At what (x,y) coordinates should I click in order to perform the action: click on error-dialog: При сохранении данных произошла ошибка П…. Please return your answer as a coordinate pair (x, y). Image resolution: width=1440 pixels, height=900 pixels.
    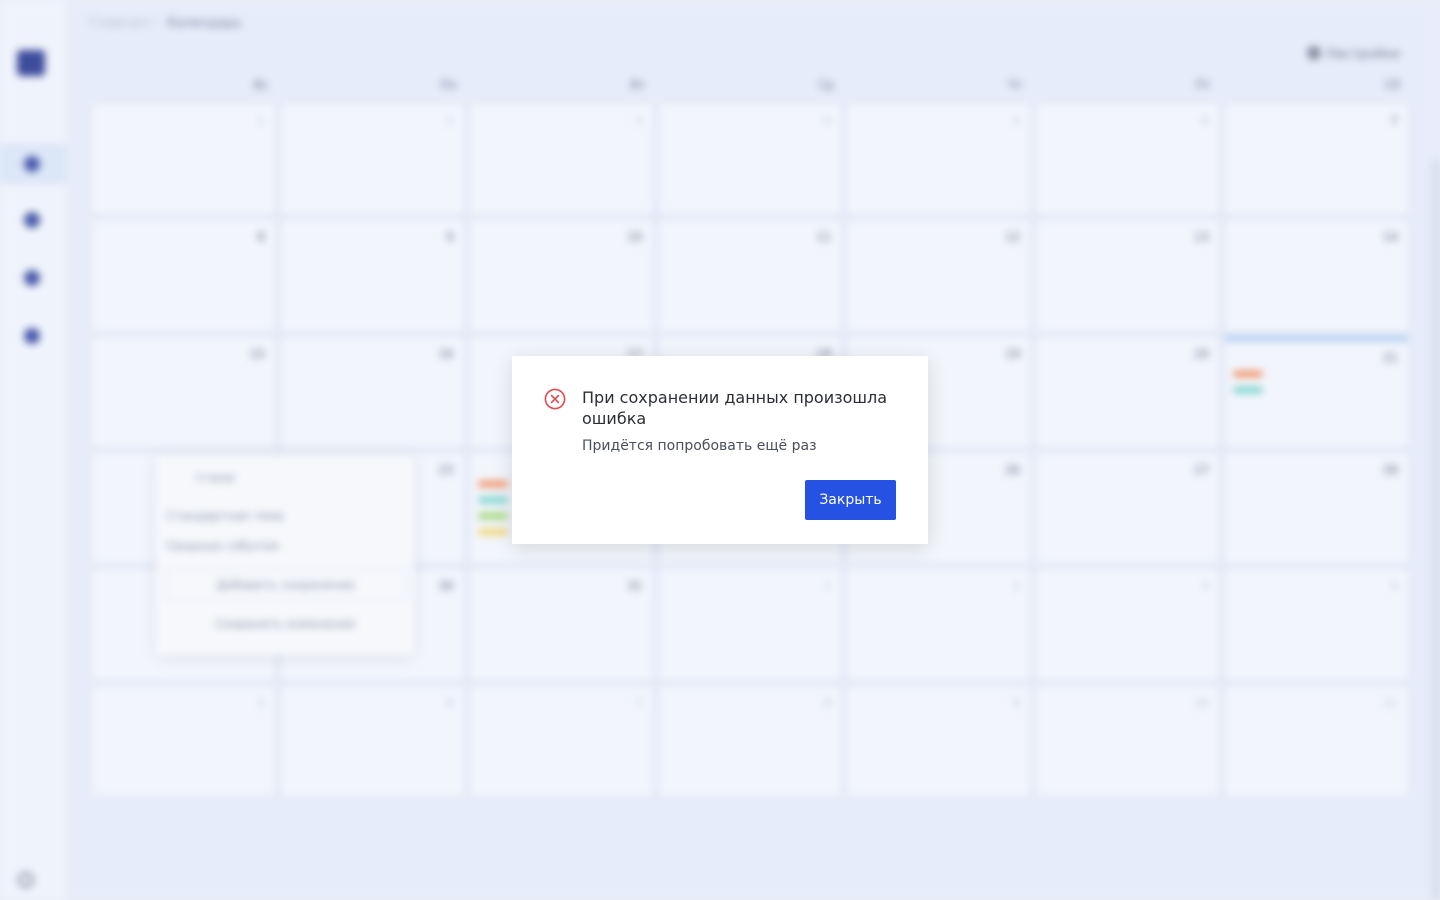
    Looking at the image, I should click on (720, 450).